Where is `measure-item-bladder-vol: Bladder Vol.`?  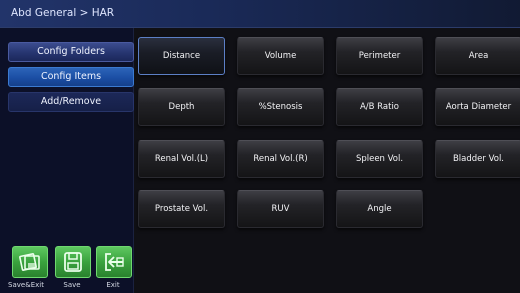
measure-item-bladder-vol: Bladder Vol. is located at coordinates (477, 159).